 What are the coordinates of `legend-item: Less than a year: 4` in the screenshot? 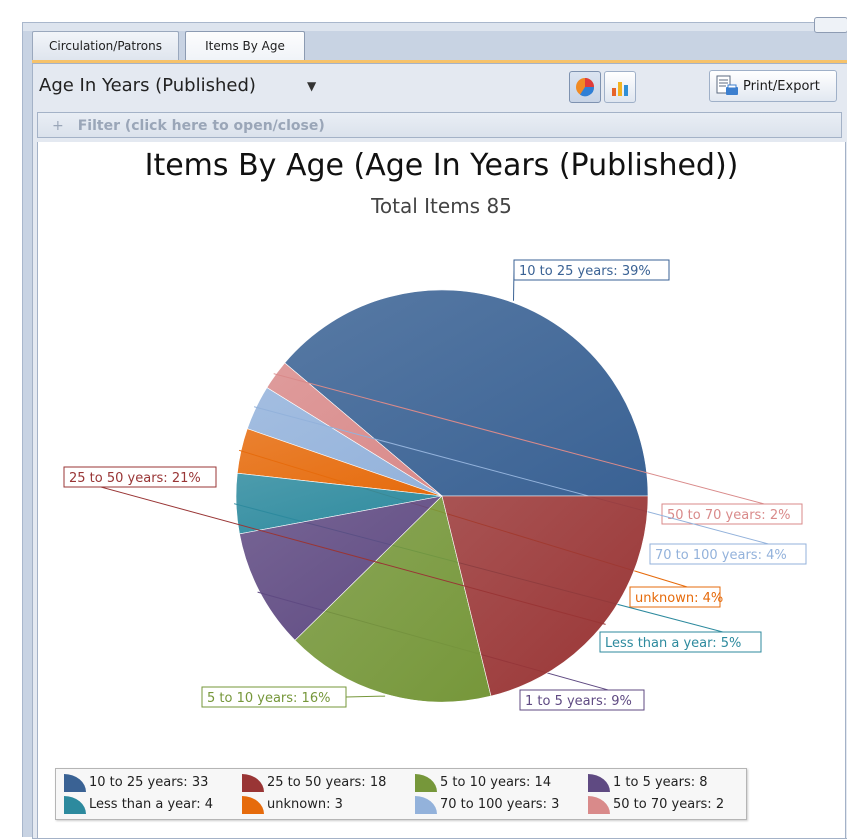 It's located at (138, 805).